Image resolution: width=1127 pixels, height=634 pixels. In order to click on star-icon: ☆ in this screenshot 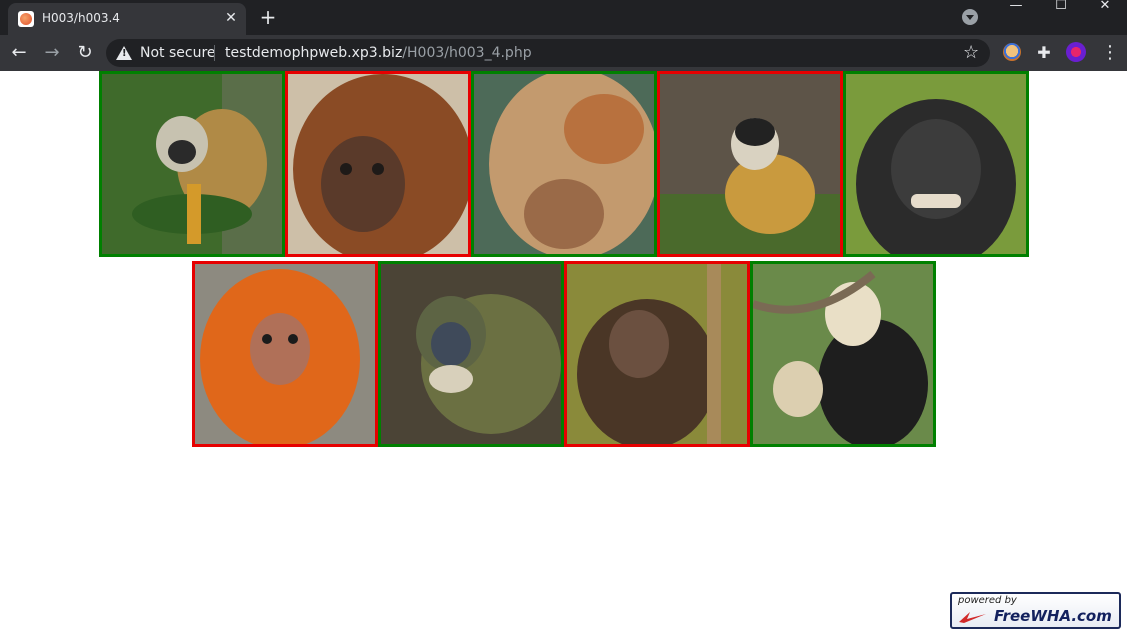, I will do `click(971, 53)`.